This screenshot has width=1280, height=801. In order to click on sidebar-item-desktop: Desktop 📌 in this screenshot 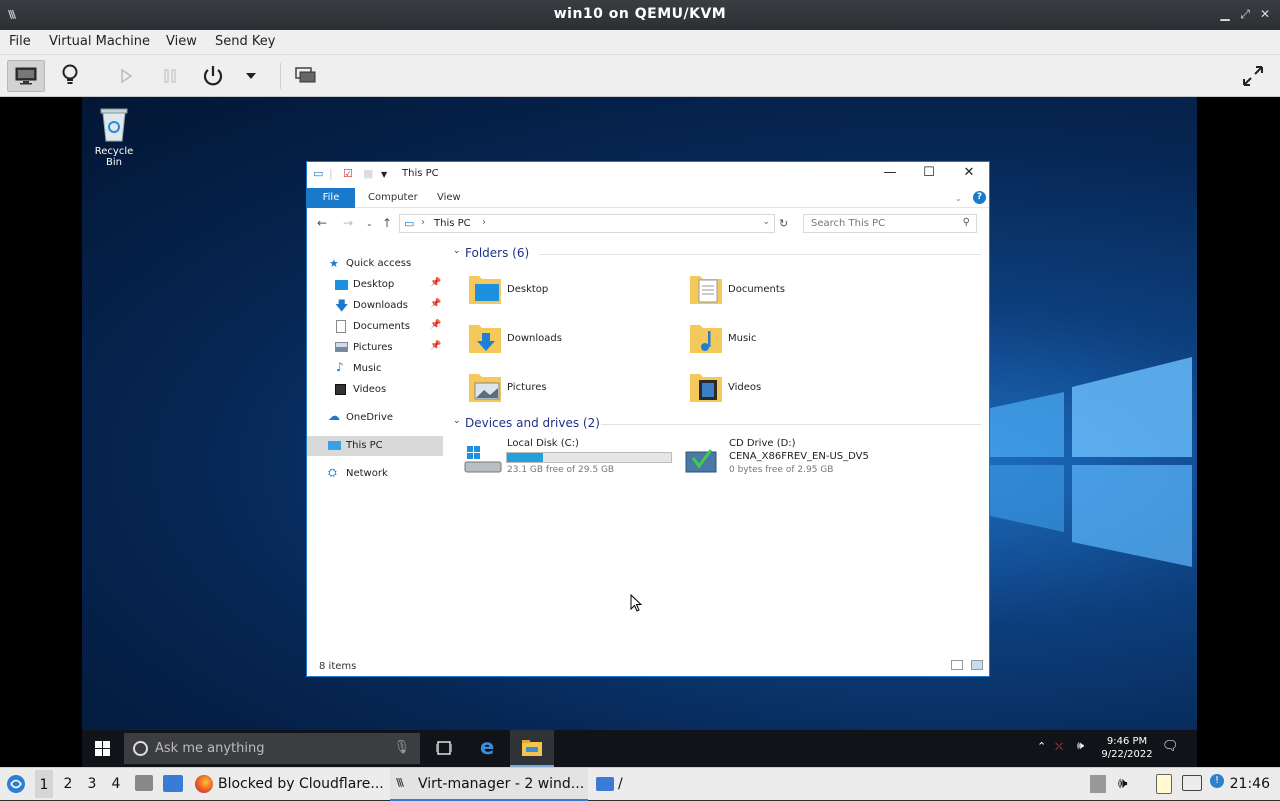, I will do `click(375, 285)`.